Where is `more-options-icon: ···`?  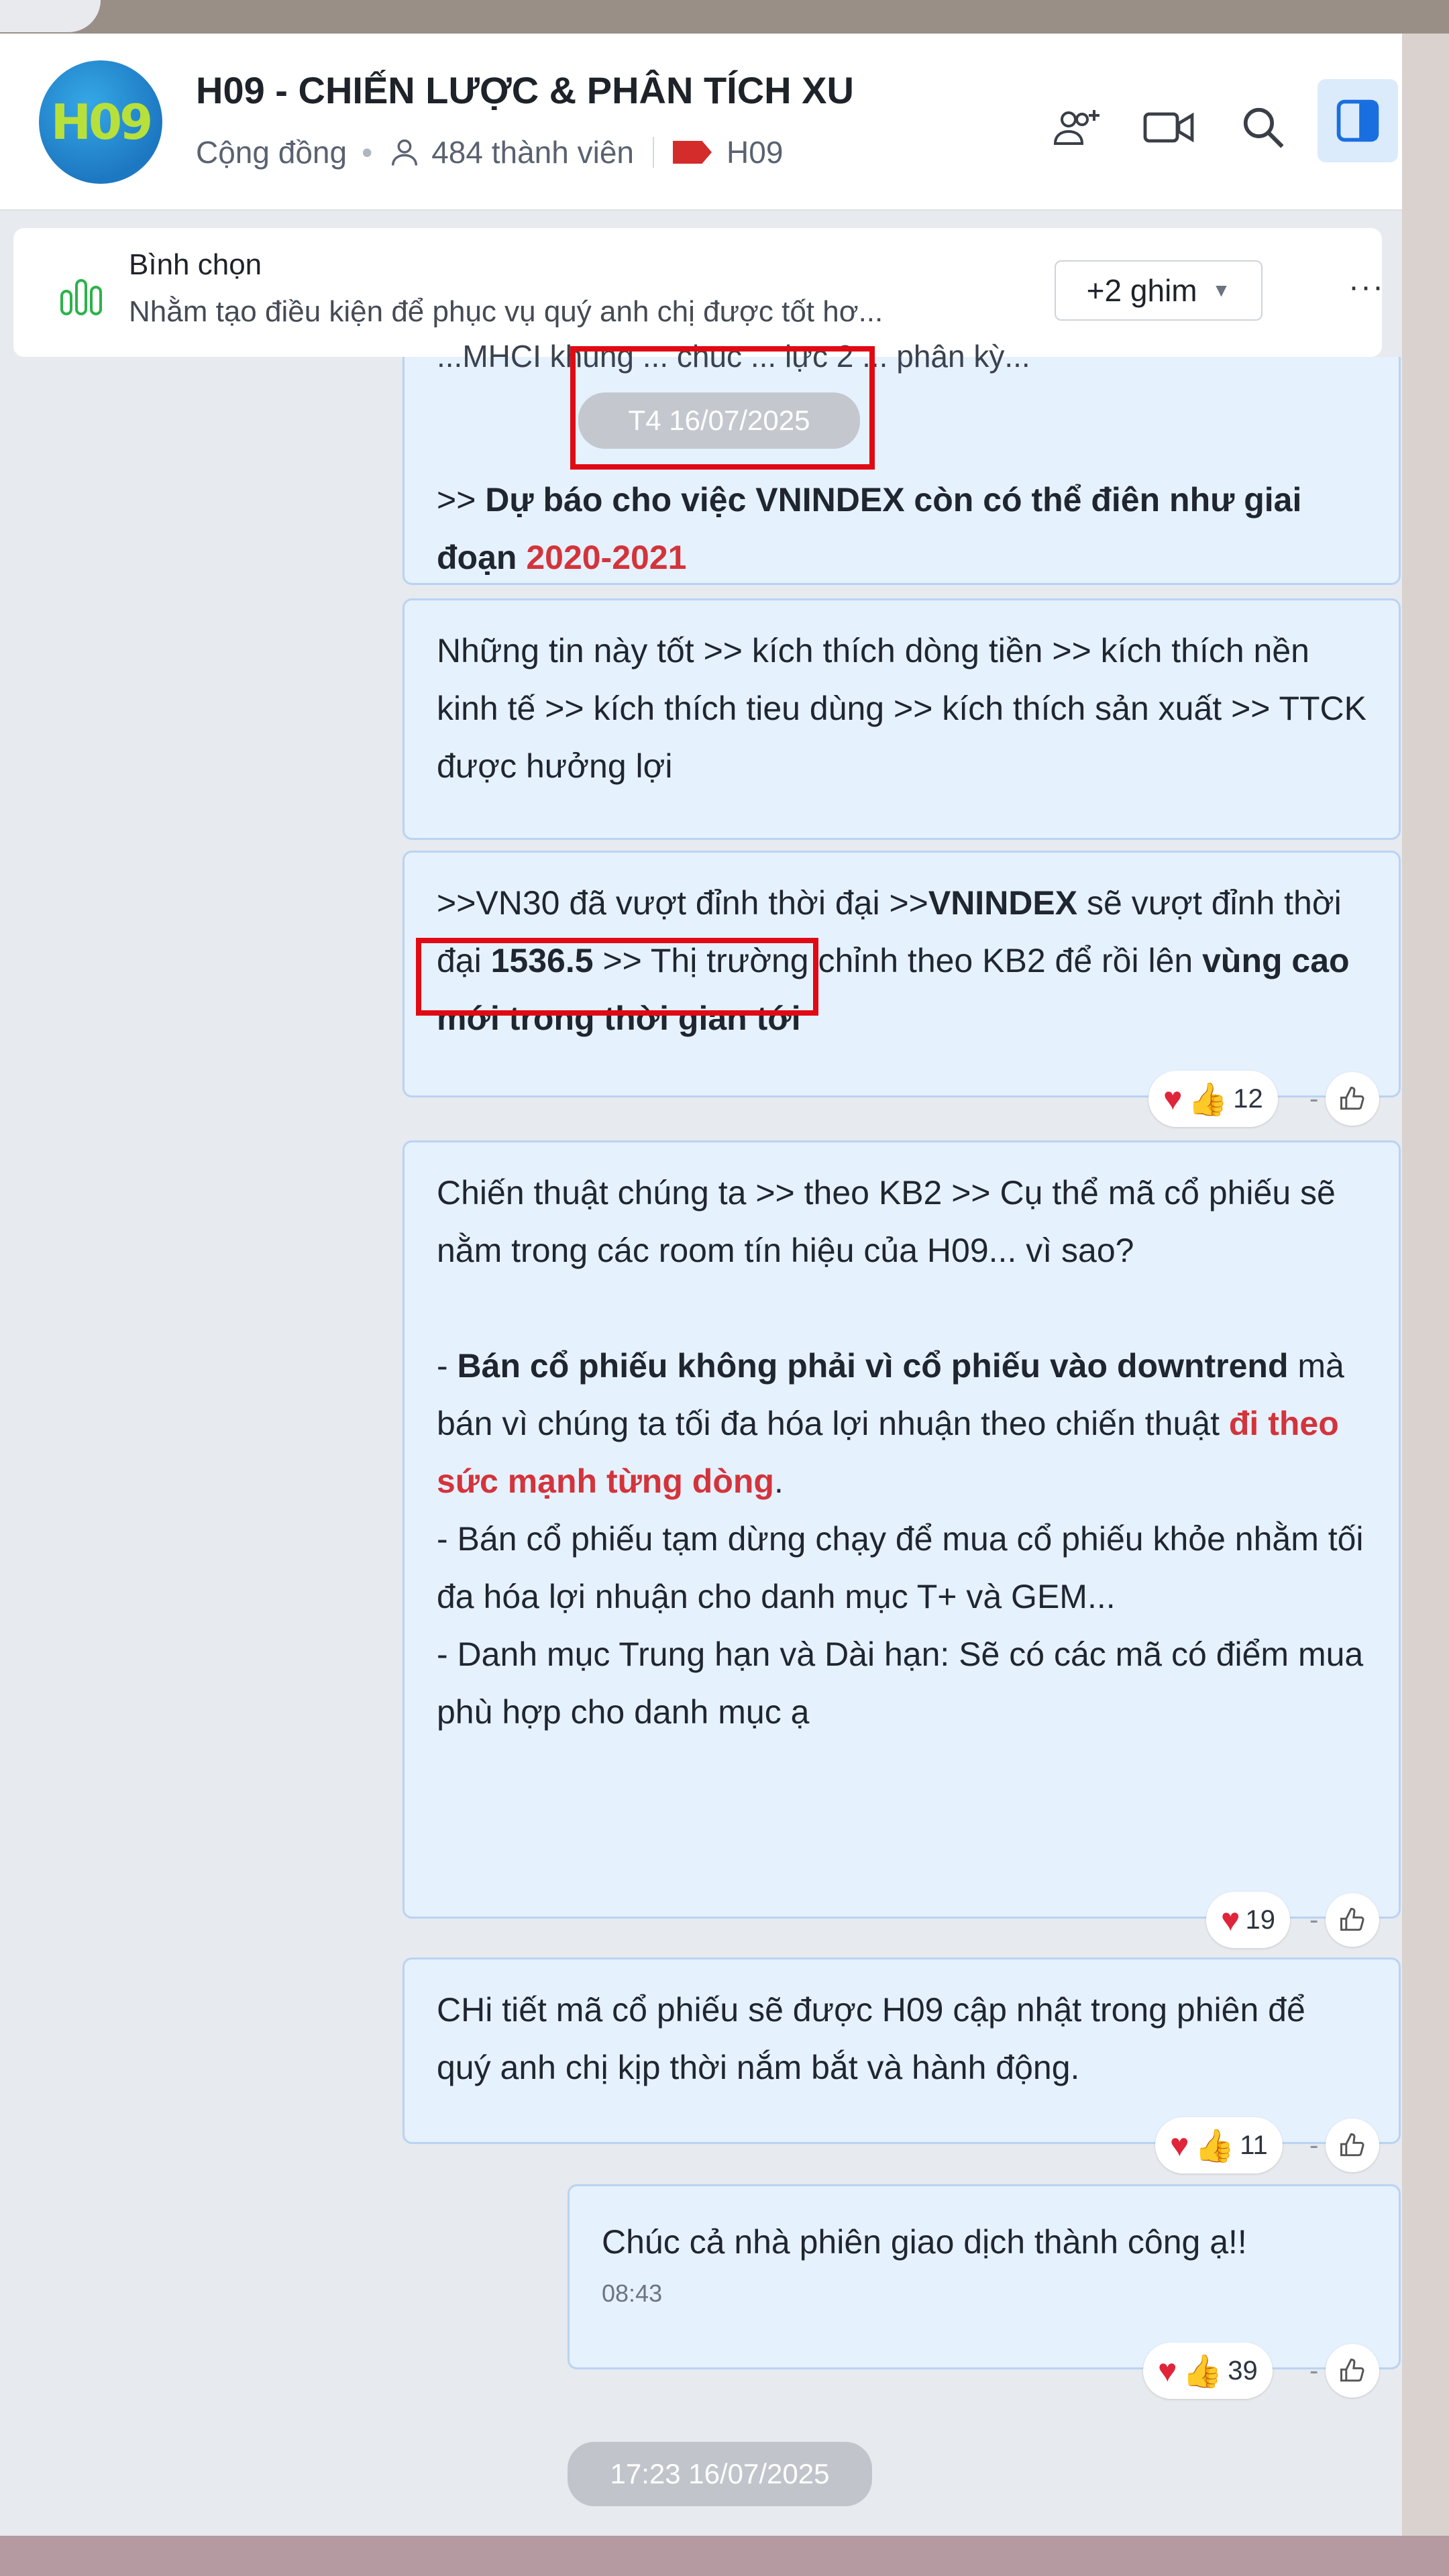
more-options-icon: ··· is located at coordinates (1366, 286).